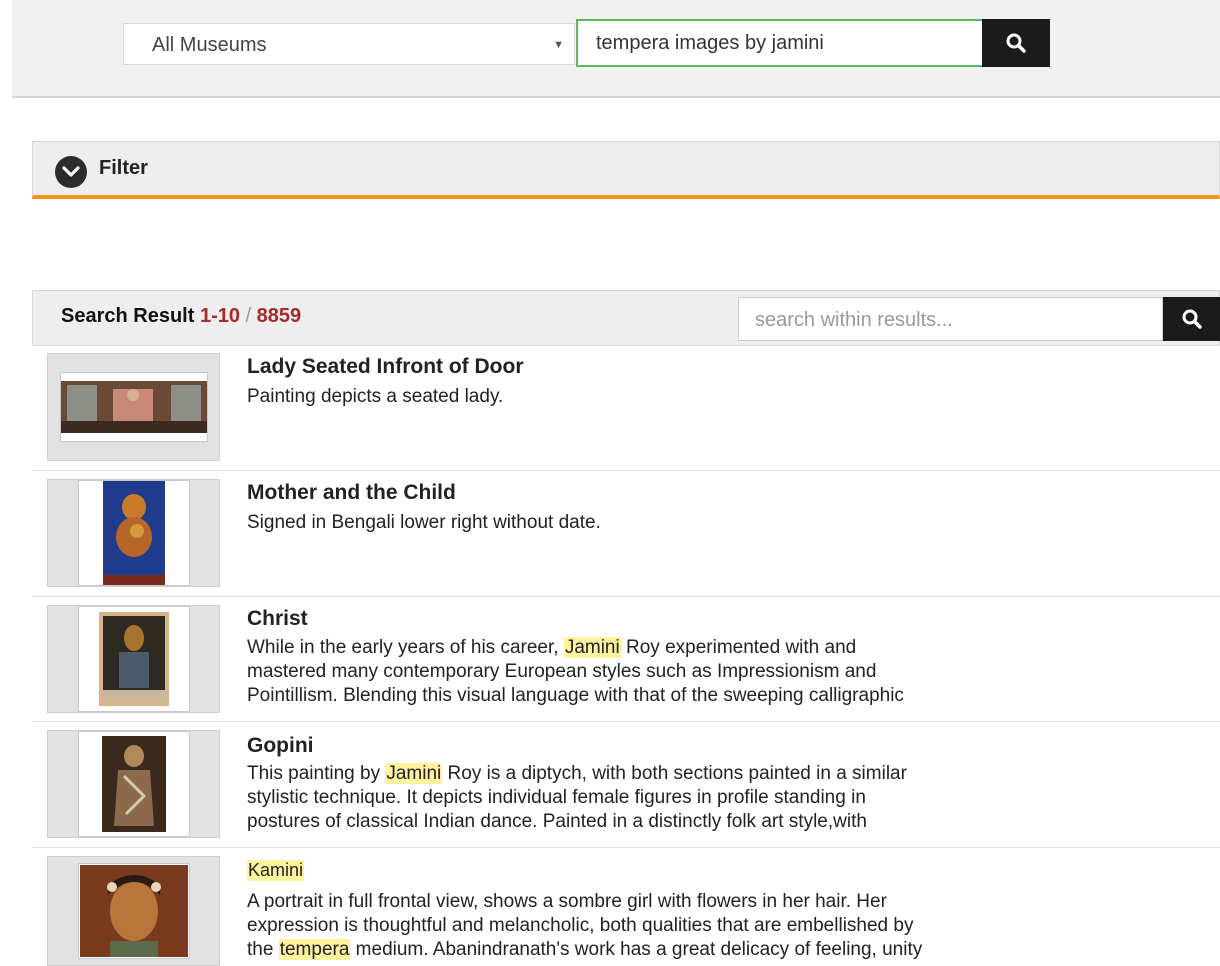 This screenshot has width=1220, height=966. Describe the element at coordinates (558, 45) in the screenshot. I see `caret-down-icon: ▼` at that location.